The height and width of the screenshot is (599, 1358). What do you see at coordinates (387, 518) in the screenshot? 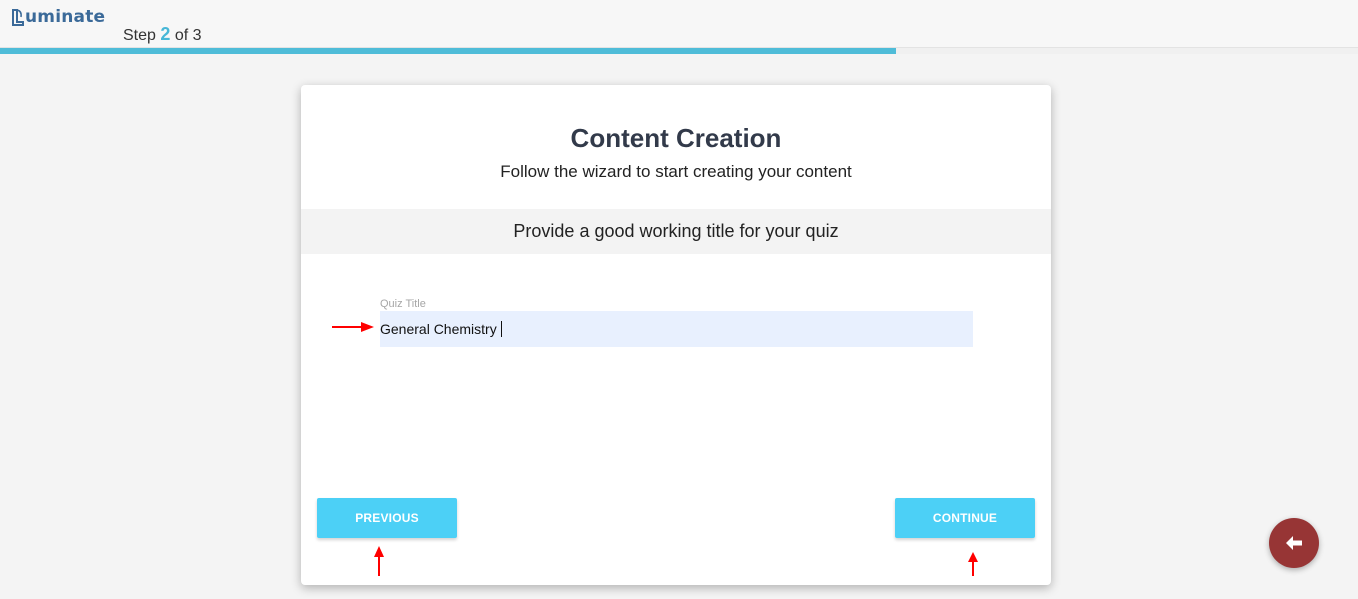
I see `previous-button: PREVIOUS` at bounding box center [387, 518].